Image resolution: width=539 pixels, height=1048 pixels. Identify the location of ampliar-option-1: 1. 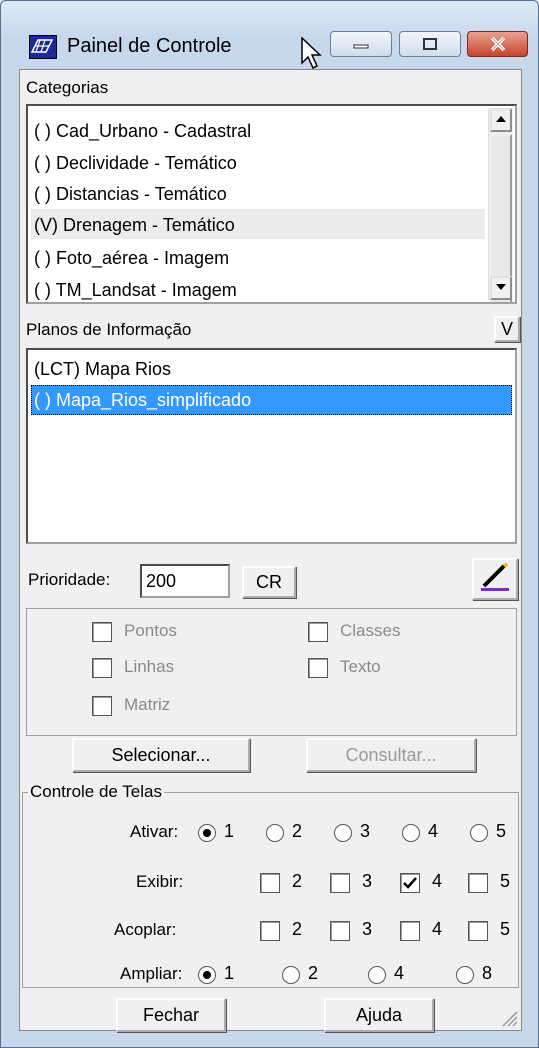
(229, 973).